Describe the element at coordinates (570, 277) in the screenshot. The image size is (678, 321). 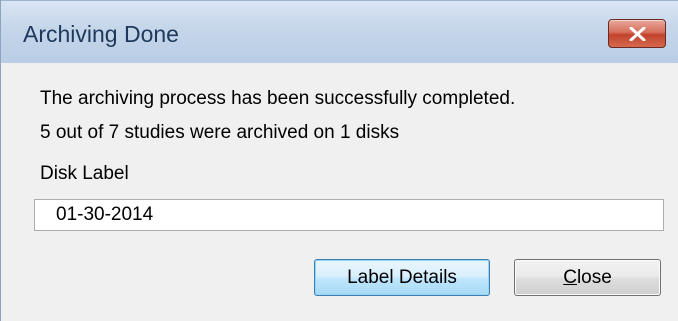
I see `close-mnemonic: C` at that location.